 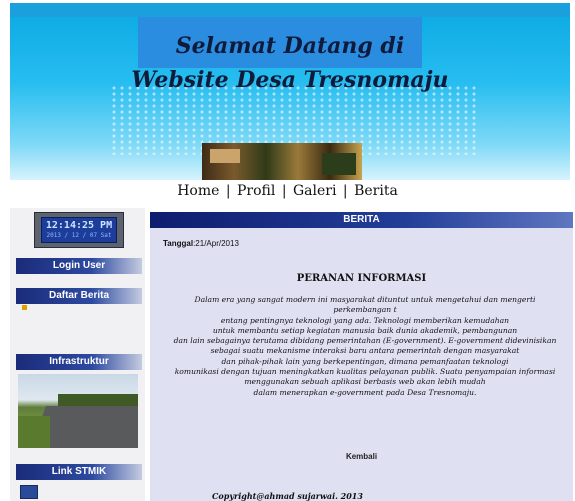 I want to click on copyright-footer: Copyright@ahmad sujarwai. 2013, so click(x=287, y=496).